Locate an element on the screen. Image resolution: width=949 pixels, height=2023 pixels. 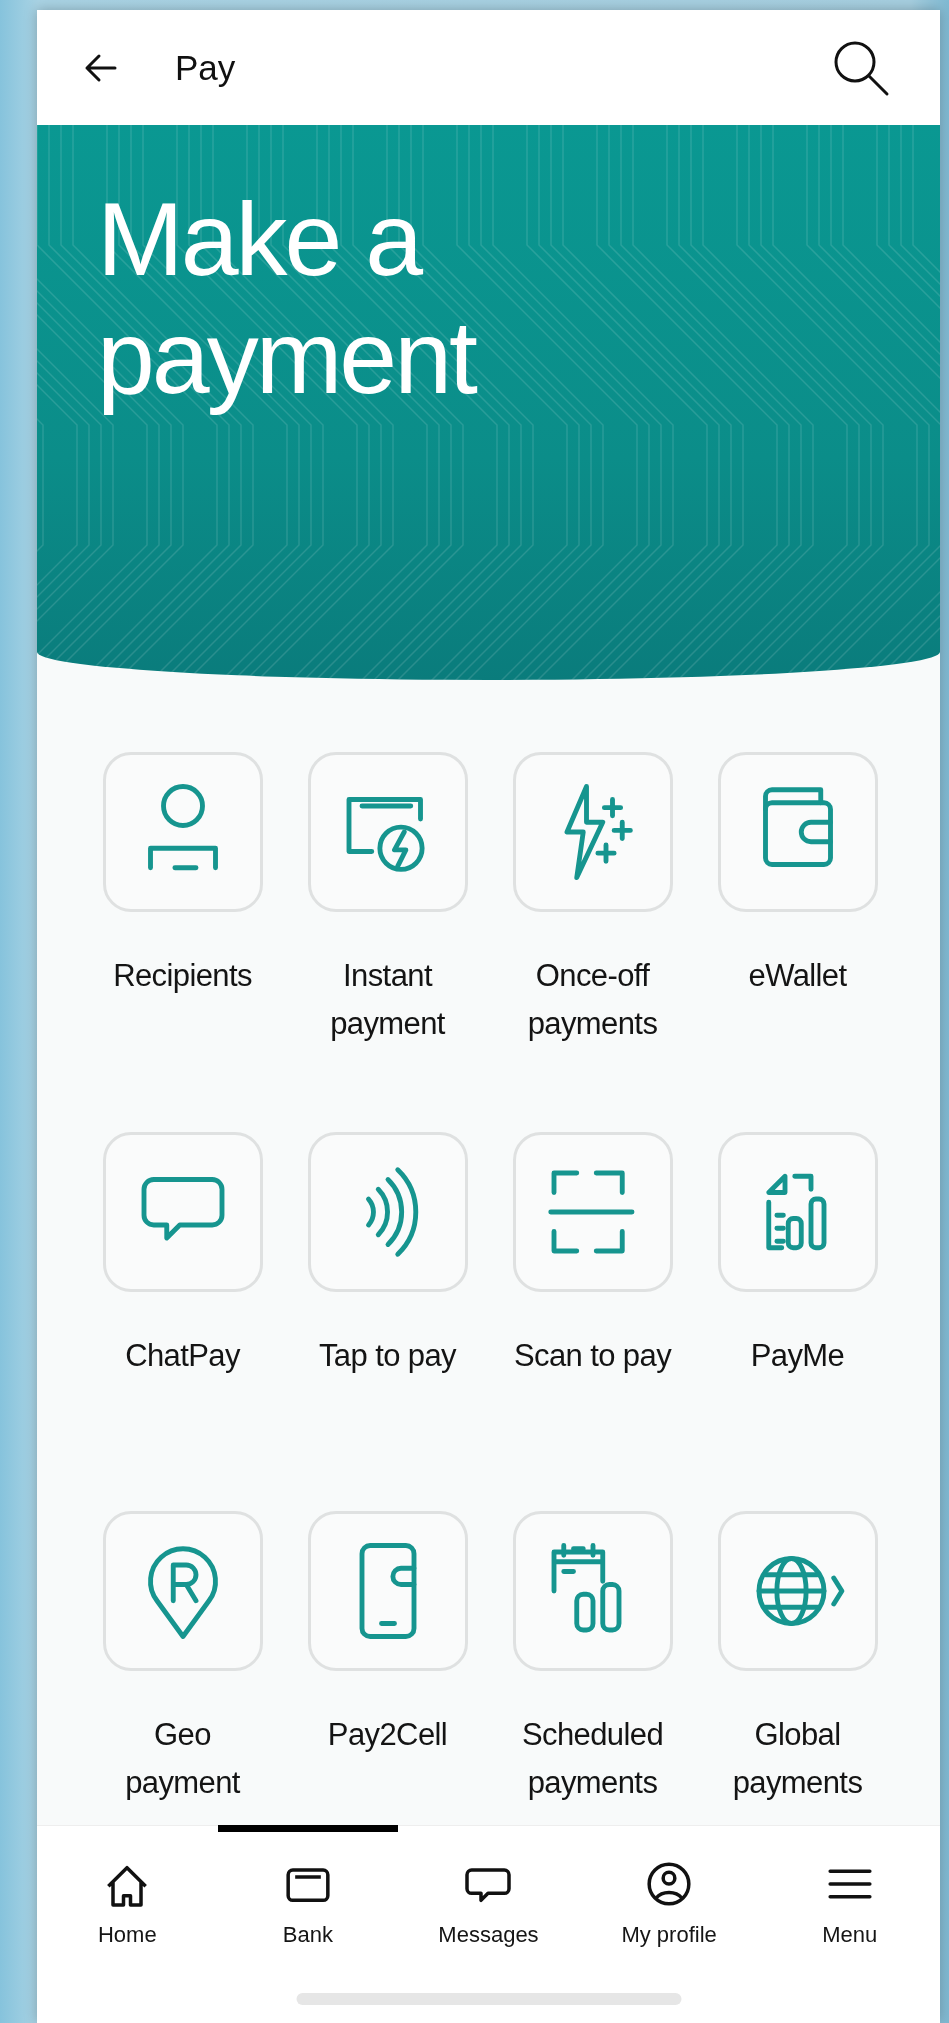
page-title: Pay is located at coordinates (206, 67).